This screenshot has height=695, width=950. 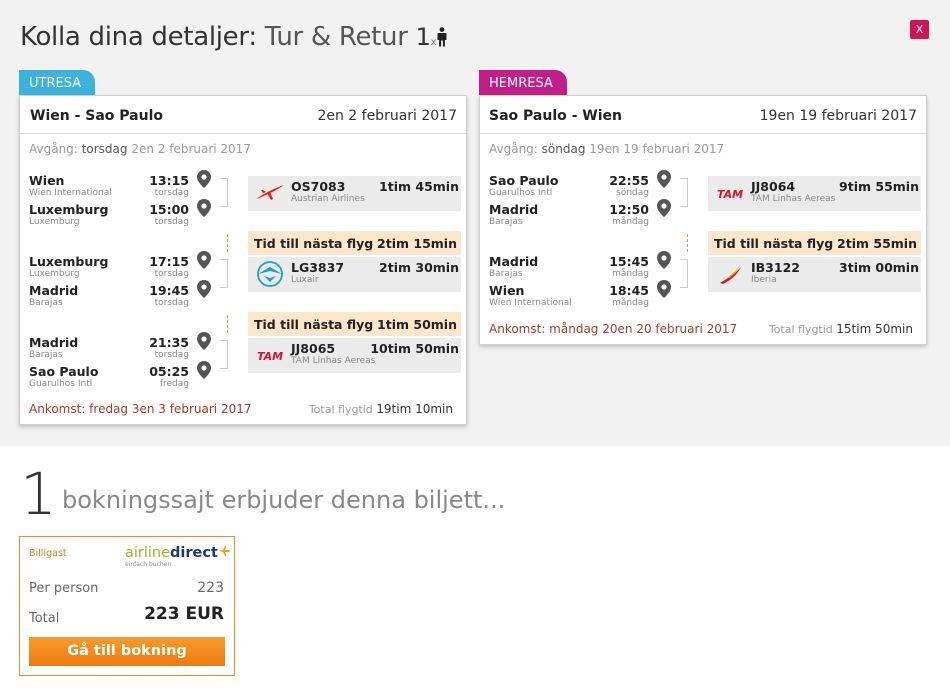 I want to click on flight-info-box: TAM JJ8064 TAM Linhas Aereas 9tim 55min, so click(x=814, y=193).